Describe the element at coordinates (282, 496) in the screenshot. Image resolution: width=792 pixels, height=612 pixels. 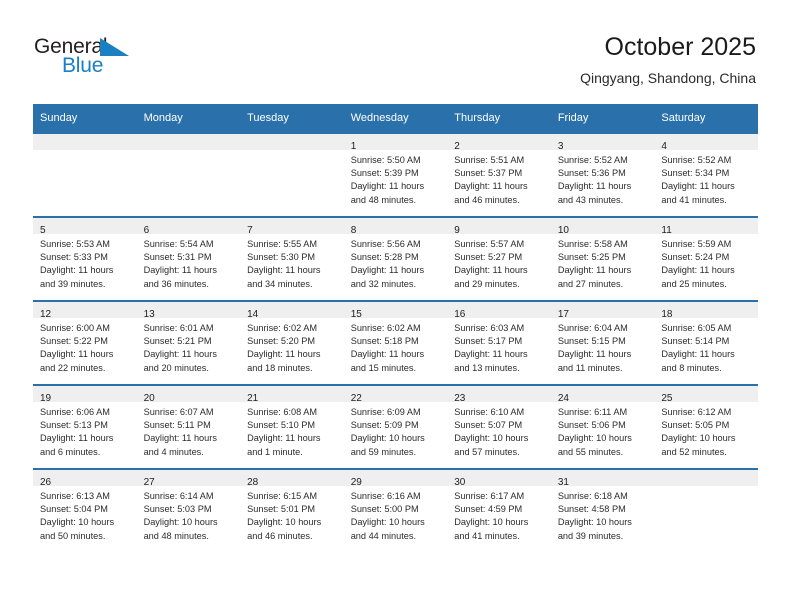
I see `sunrise-time: Sunrise: 6:15 AM` at that location.